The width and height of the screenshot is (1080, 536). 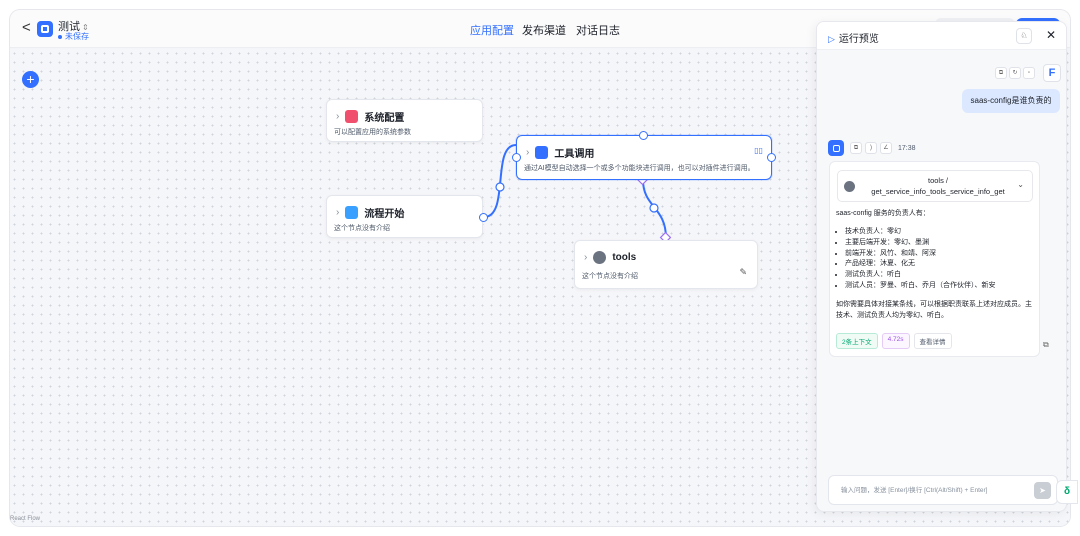 I want to click on panel-title: ▷ 运行预览, so click(x=853, y=37).